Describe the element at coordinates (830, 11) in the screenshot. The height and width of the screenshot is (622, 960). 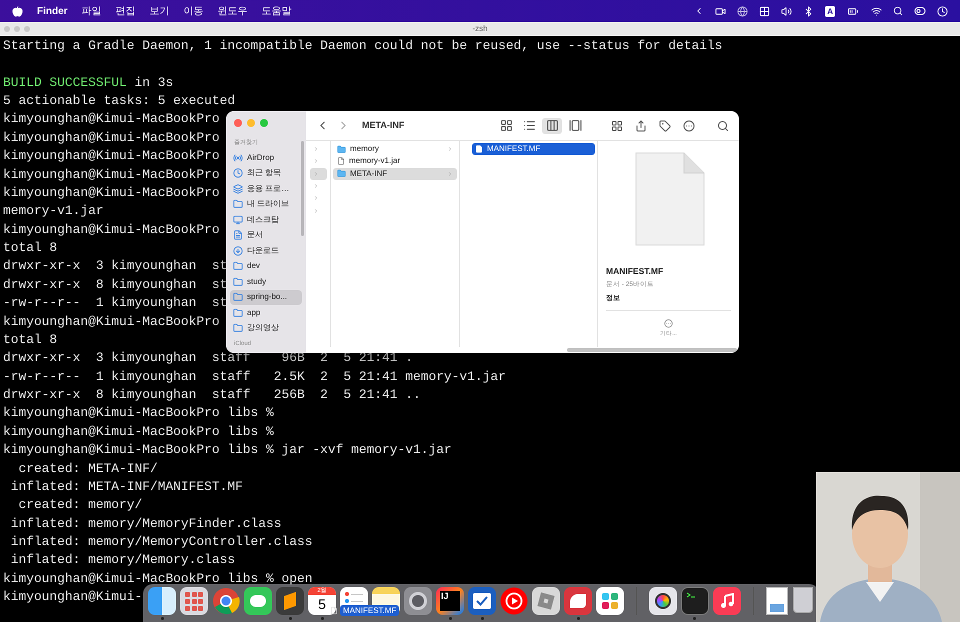
I see `input-source: A` at that location.